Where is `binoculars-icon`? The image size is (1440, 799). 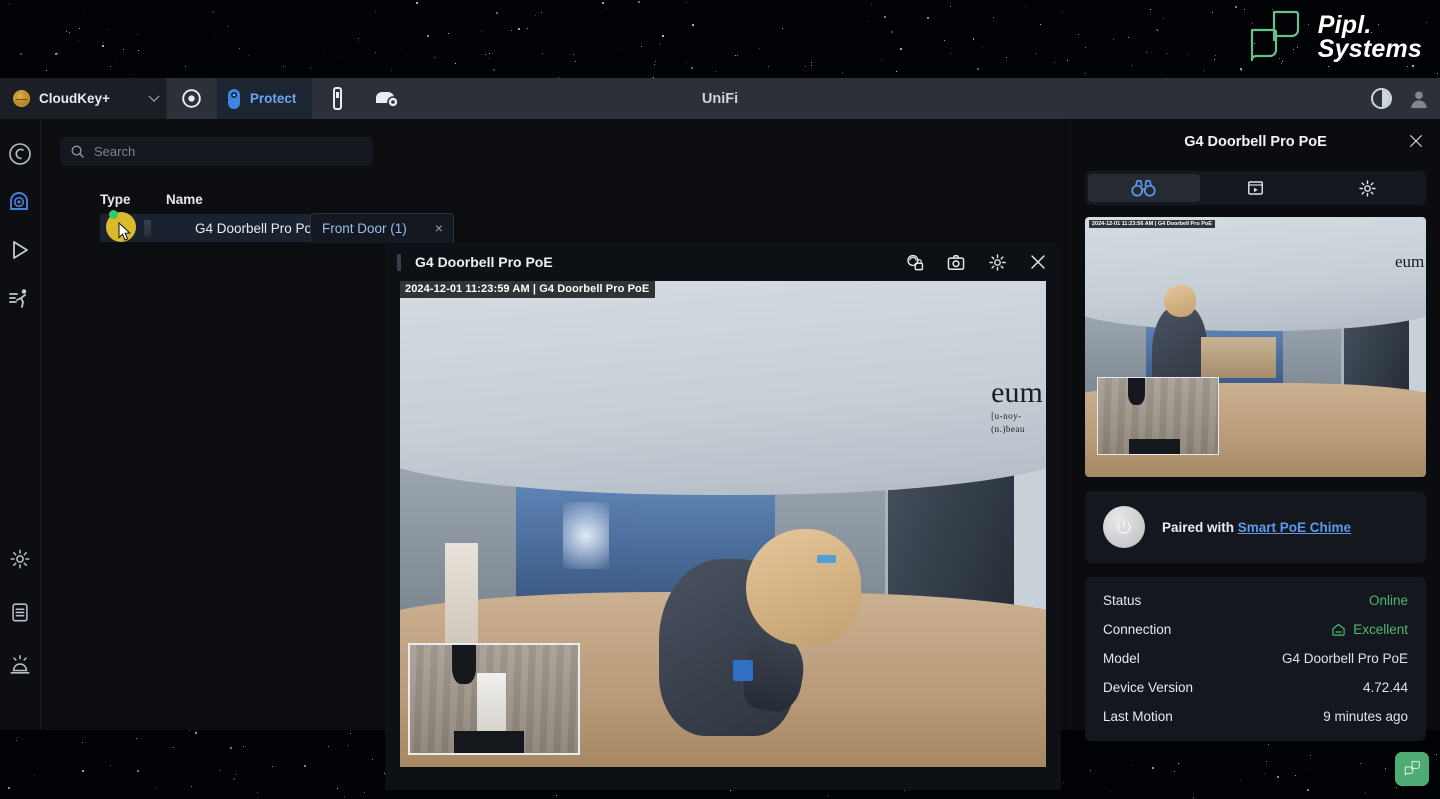 binoculars-icon is located at coordinates (1143, 188).